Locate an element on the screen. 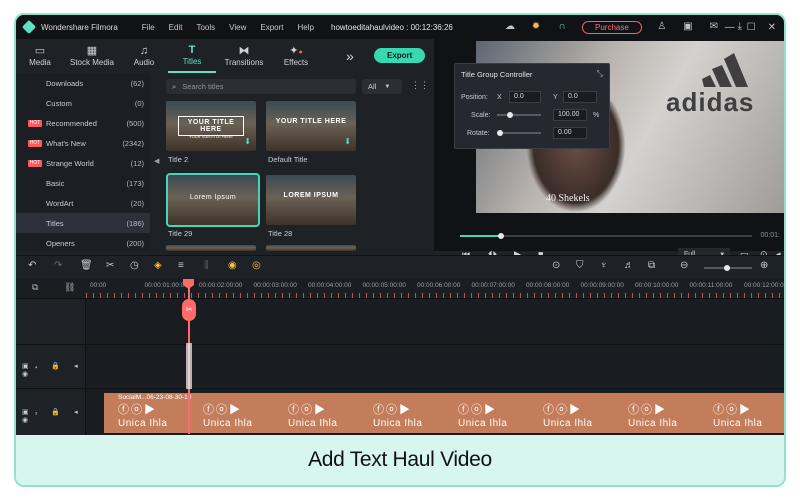 The image size is (800, 498). position-y-field: 0.0 is located at coordinates (580, 97).